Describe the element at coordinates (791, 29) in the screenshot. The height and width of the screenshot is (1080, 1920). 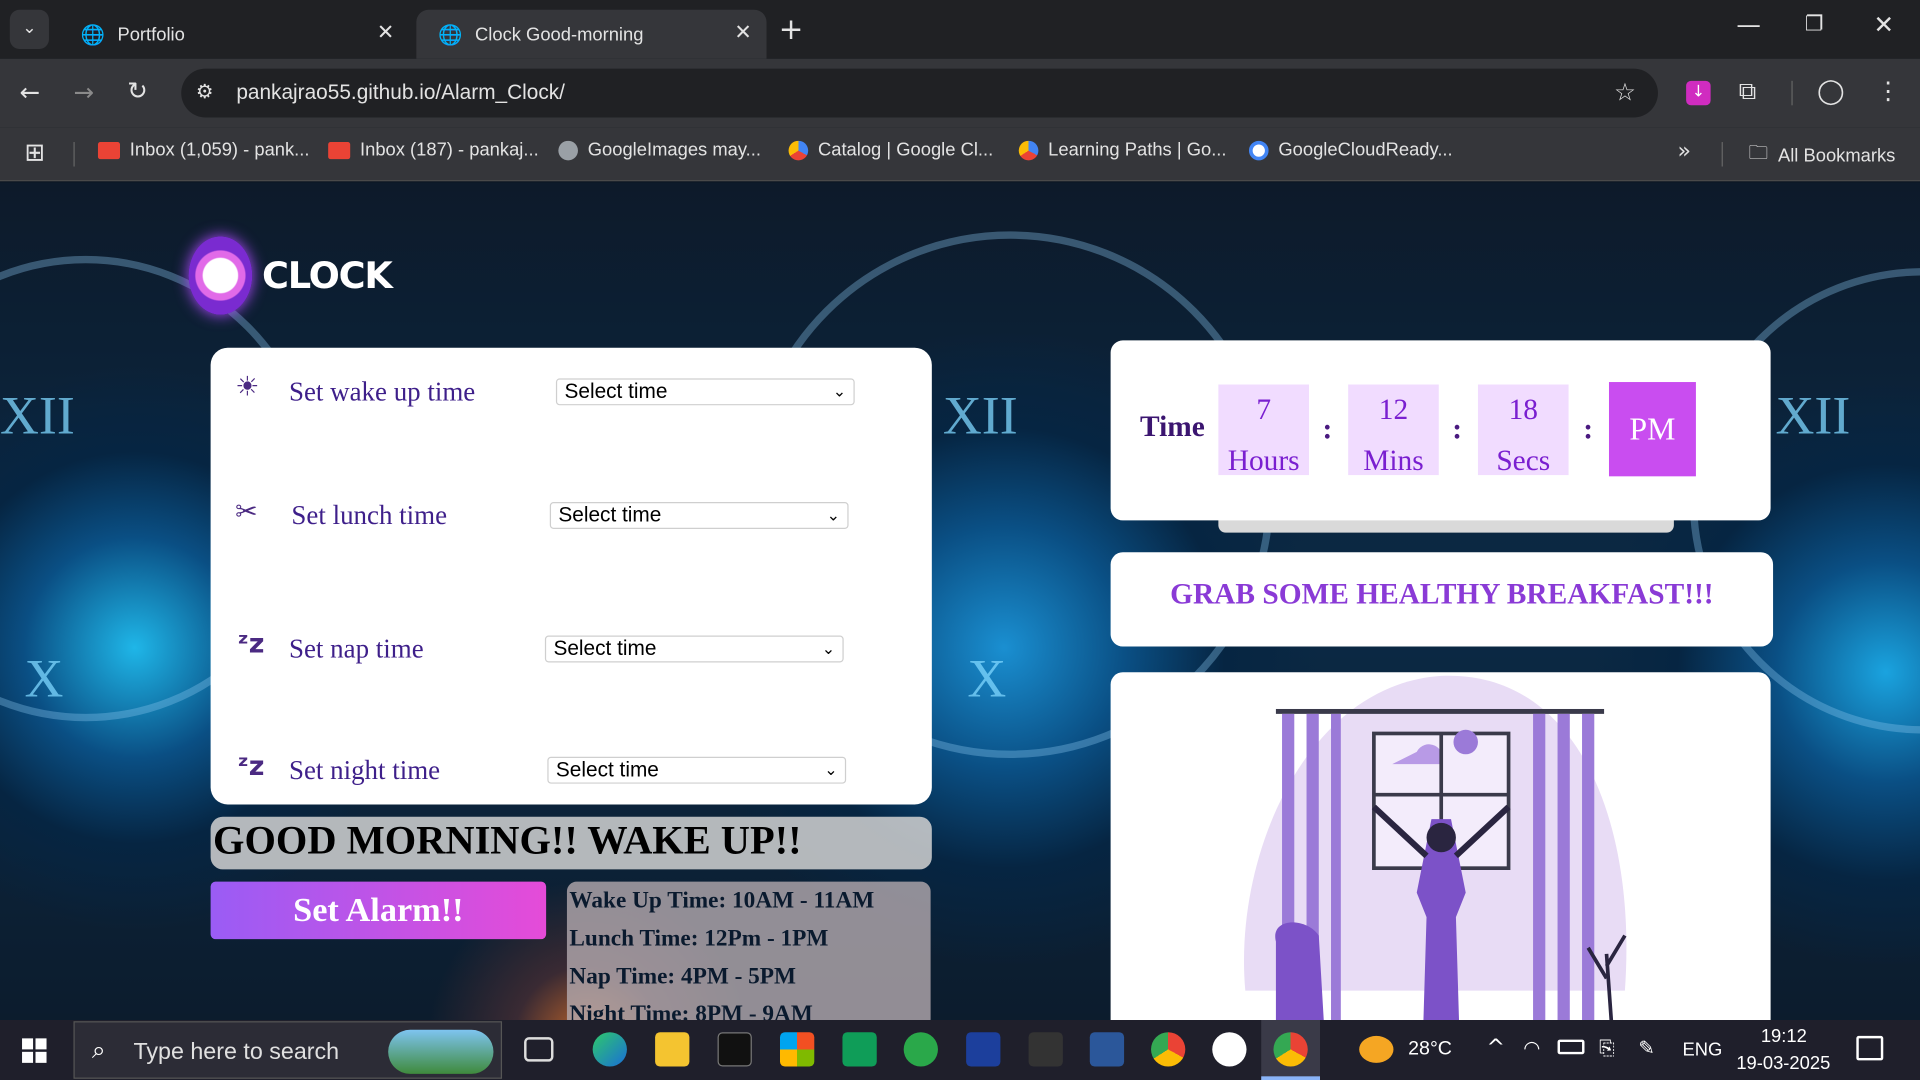
I see `new-tab-icon: +` at that location.